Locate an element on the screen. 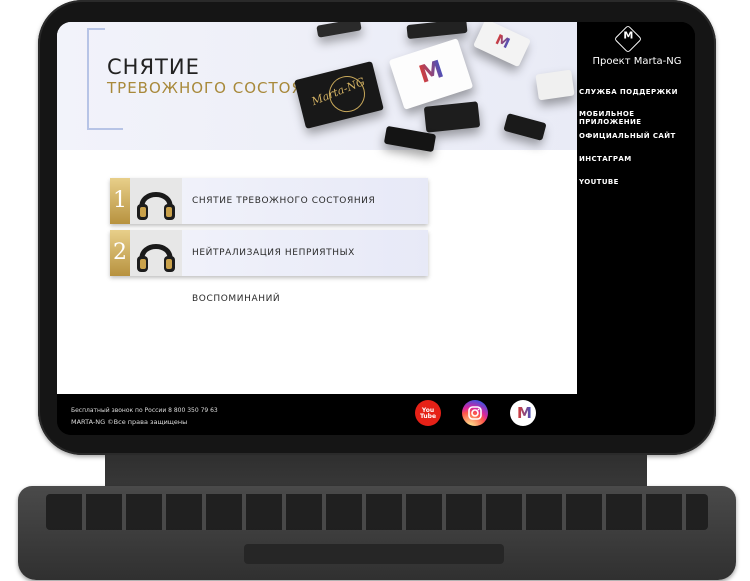 Image resolution: width=750 pixels, height=581 pixels. youtube-label: You Tube is located at coordinates (428, 413).